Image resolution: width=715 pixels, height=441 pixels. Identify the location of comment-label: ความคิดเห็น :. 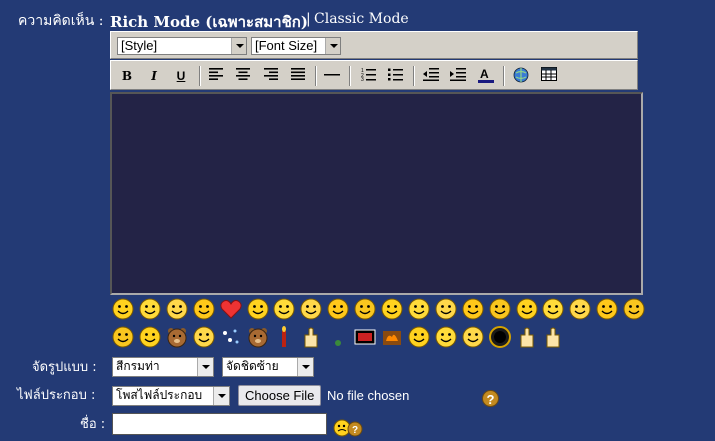
(61, 21).